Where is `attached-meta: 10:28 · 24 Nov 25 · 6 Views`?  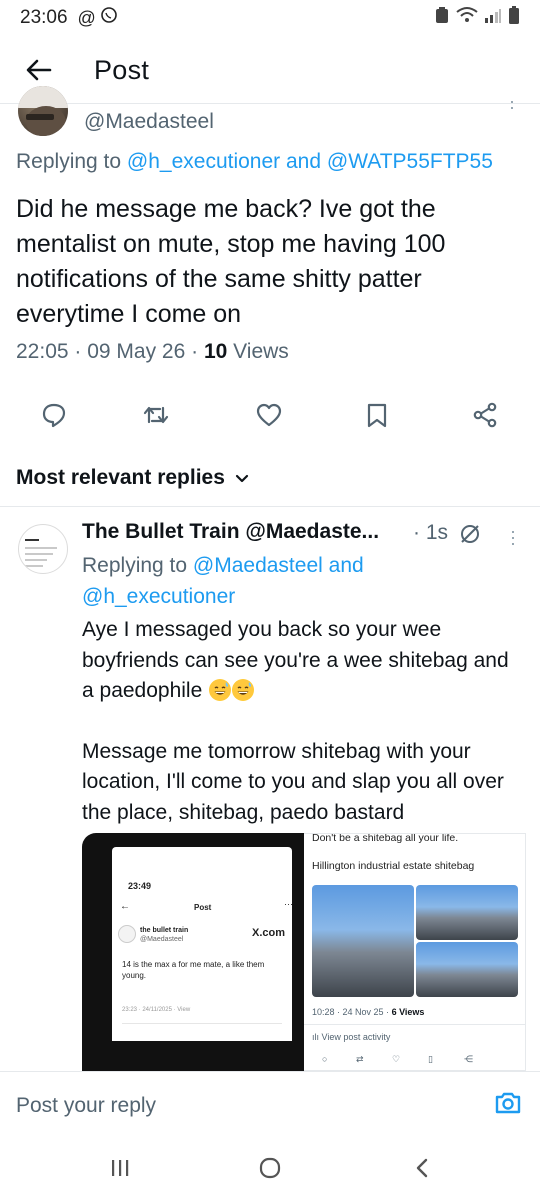 attached-meta: 10:28 · 24 Nov 25 · 6 Views is located at coordinates (368, 1012).